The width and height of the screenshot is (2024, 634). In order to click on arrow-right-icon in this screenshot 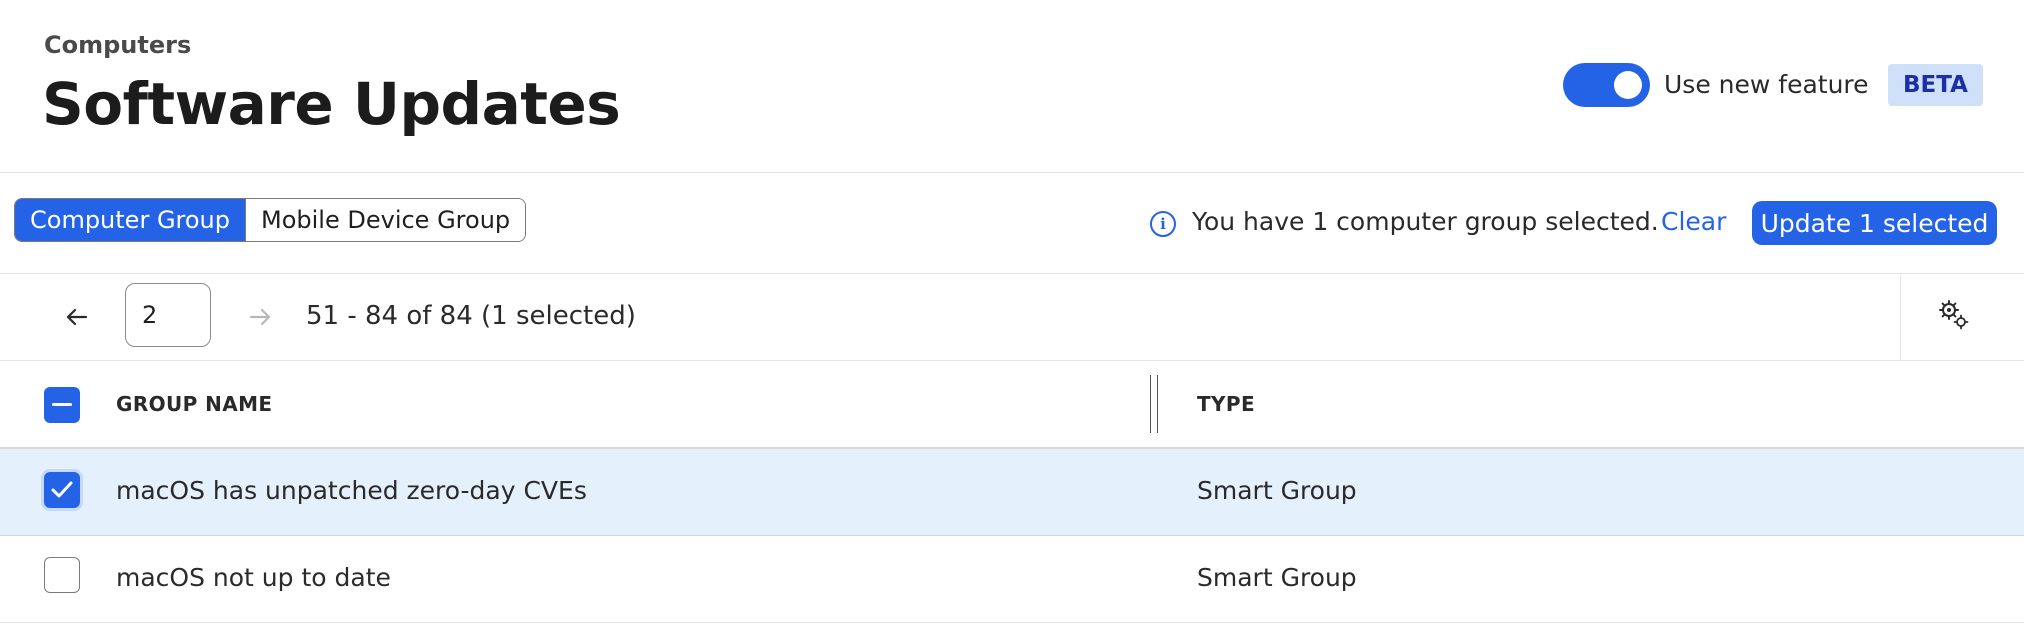, I will do `click(260, 317)`.